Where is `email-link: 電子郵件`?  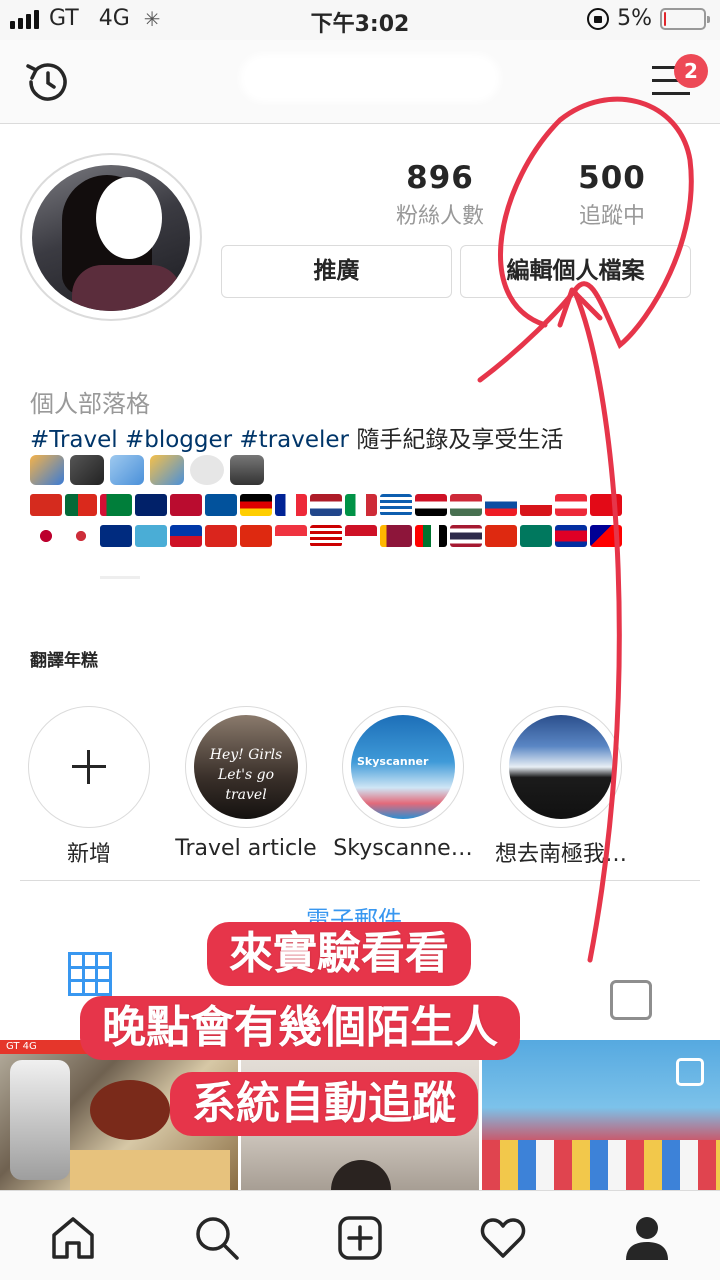 email-link: 電子郵件 is located at coordinates (354, 911).